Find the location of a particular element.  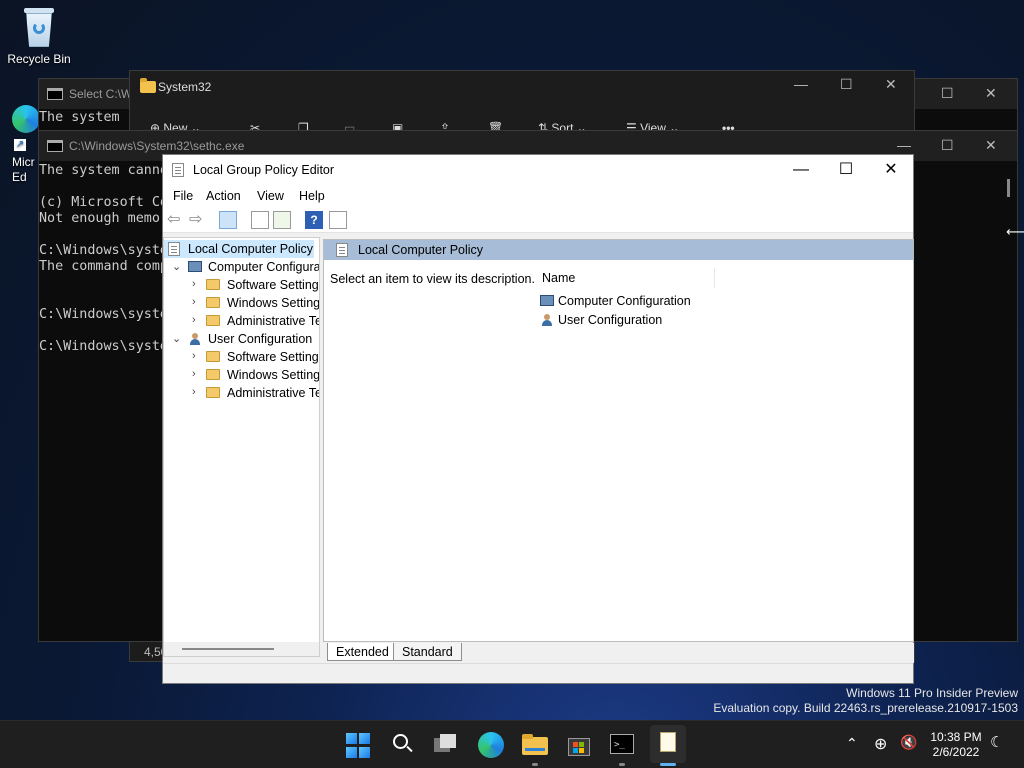

show-hide-tree-icon is located at coordinates (228, 220).